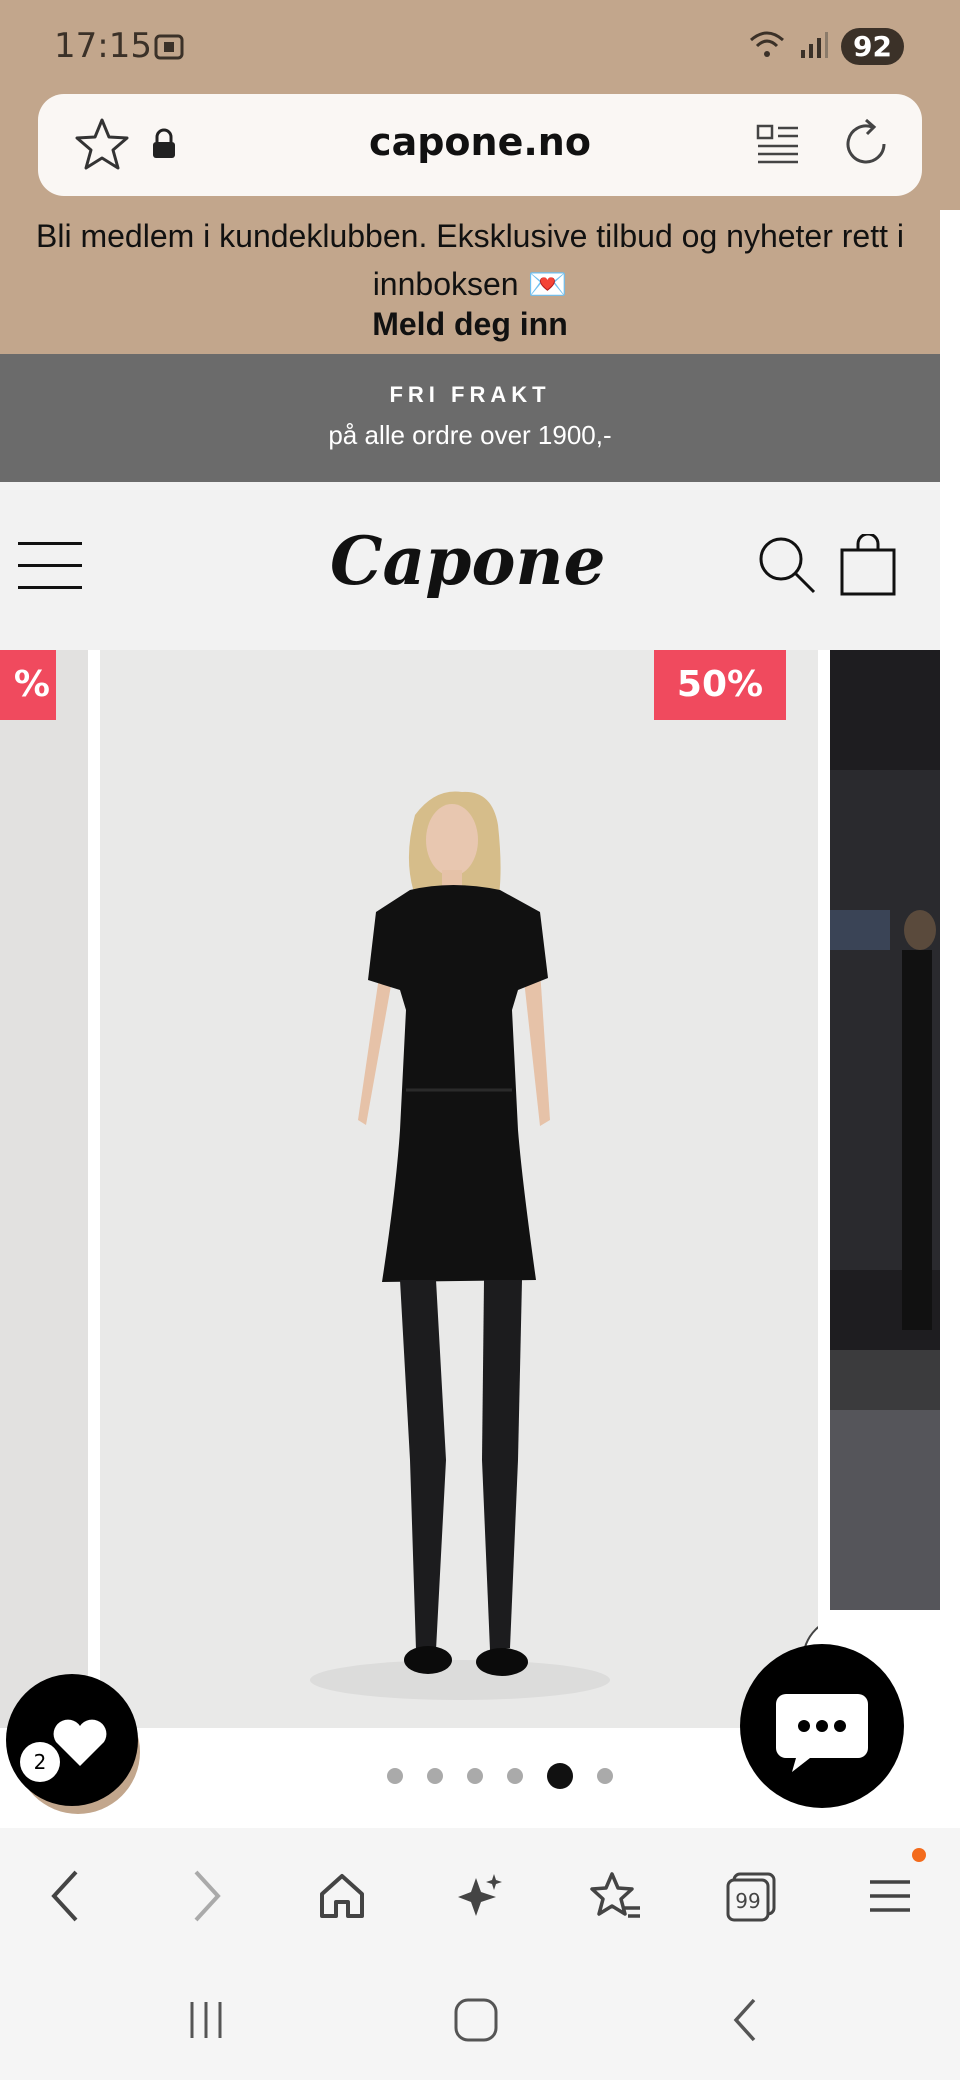 The width and height of the screenshot is (960, 2080). I want to click on shipping-banner: FRI FRAKT på alle ordre over 1900,-, so click(470, 418).